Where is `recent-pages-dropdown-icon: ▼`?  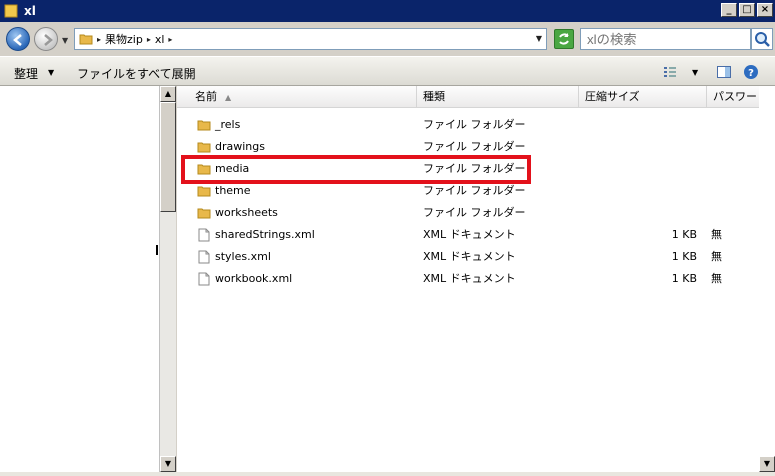
recent-pages-dropdown-icon: ▼ is located at coordinates (65, 40).